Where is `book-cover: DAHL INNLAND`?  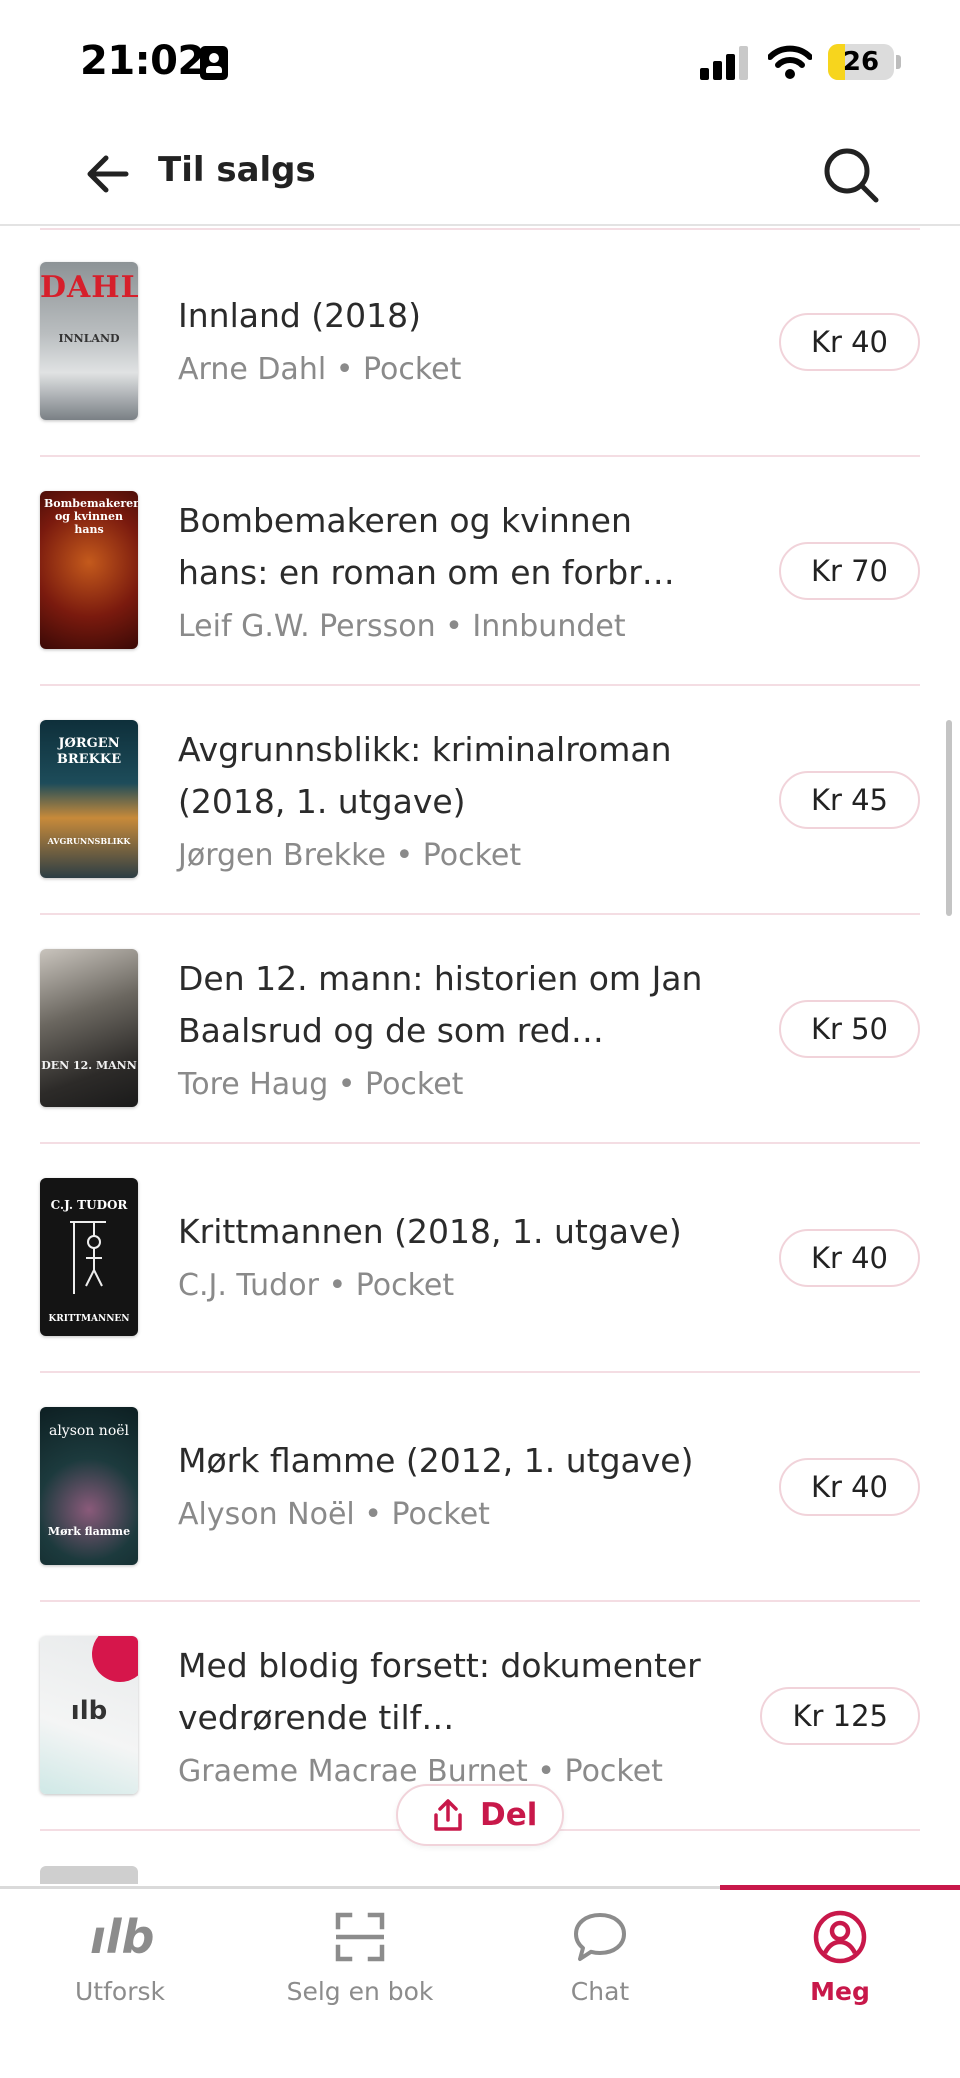 book-cover: DAHL INNLAND is located at coordinates (89, 341).